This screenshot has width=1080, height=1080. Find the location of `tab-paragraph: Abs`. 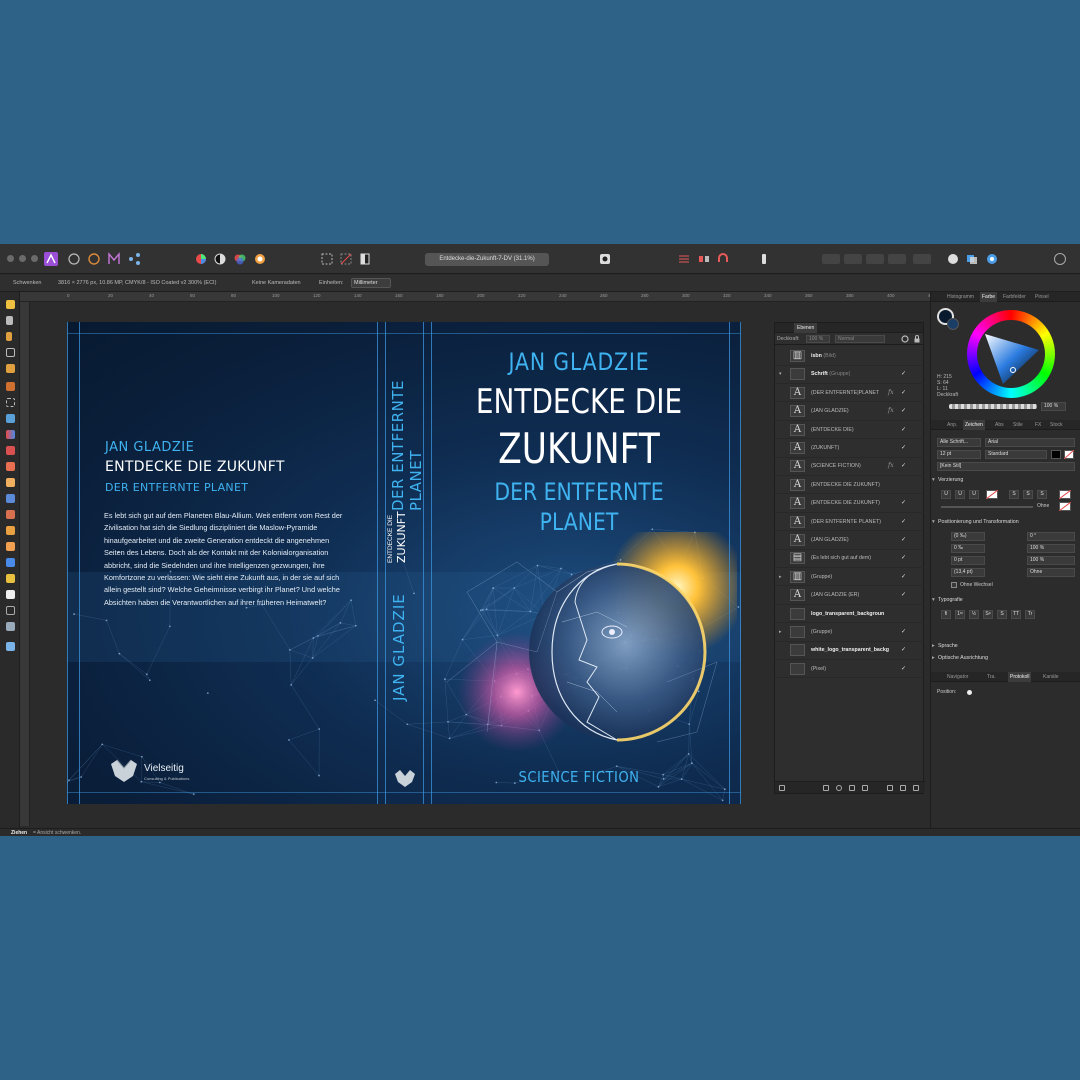

tab-paragraph: Abs is located at coordinates (999, 425).